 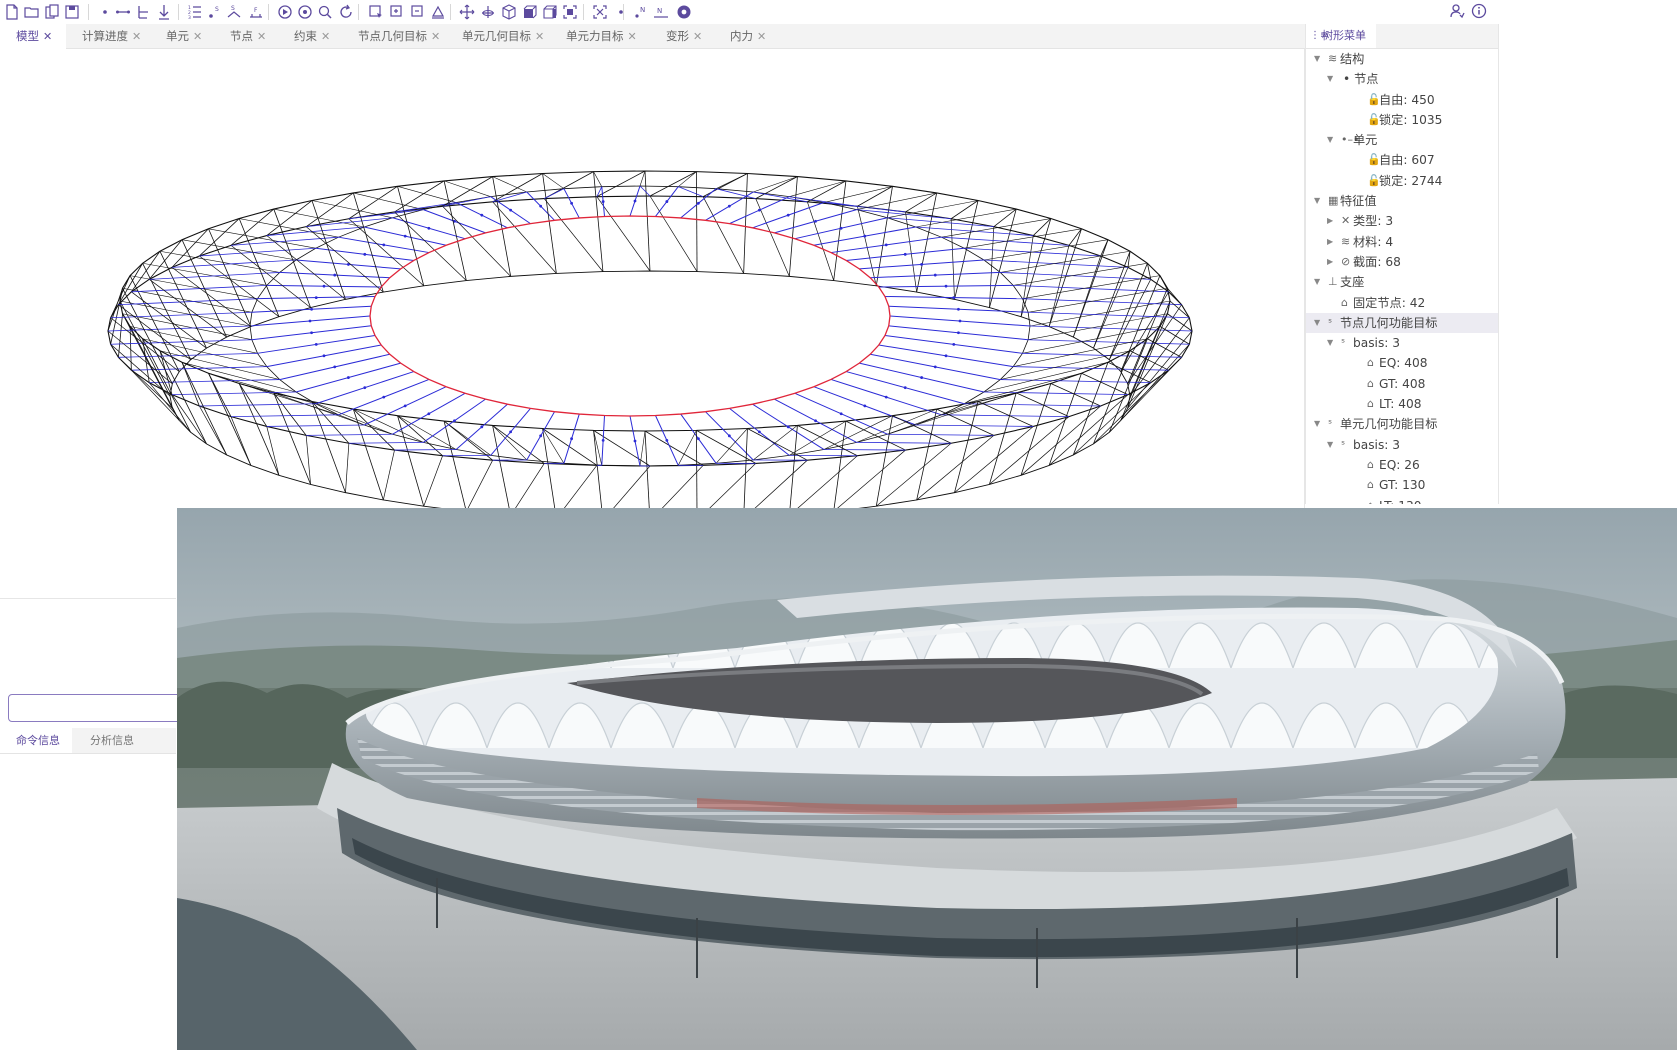 I want to click on element-s-icon: S, so click(x=234, y=12).